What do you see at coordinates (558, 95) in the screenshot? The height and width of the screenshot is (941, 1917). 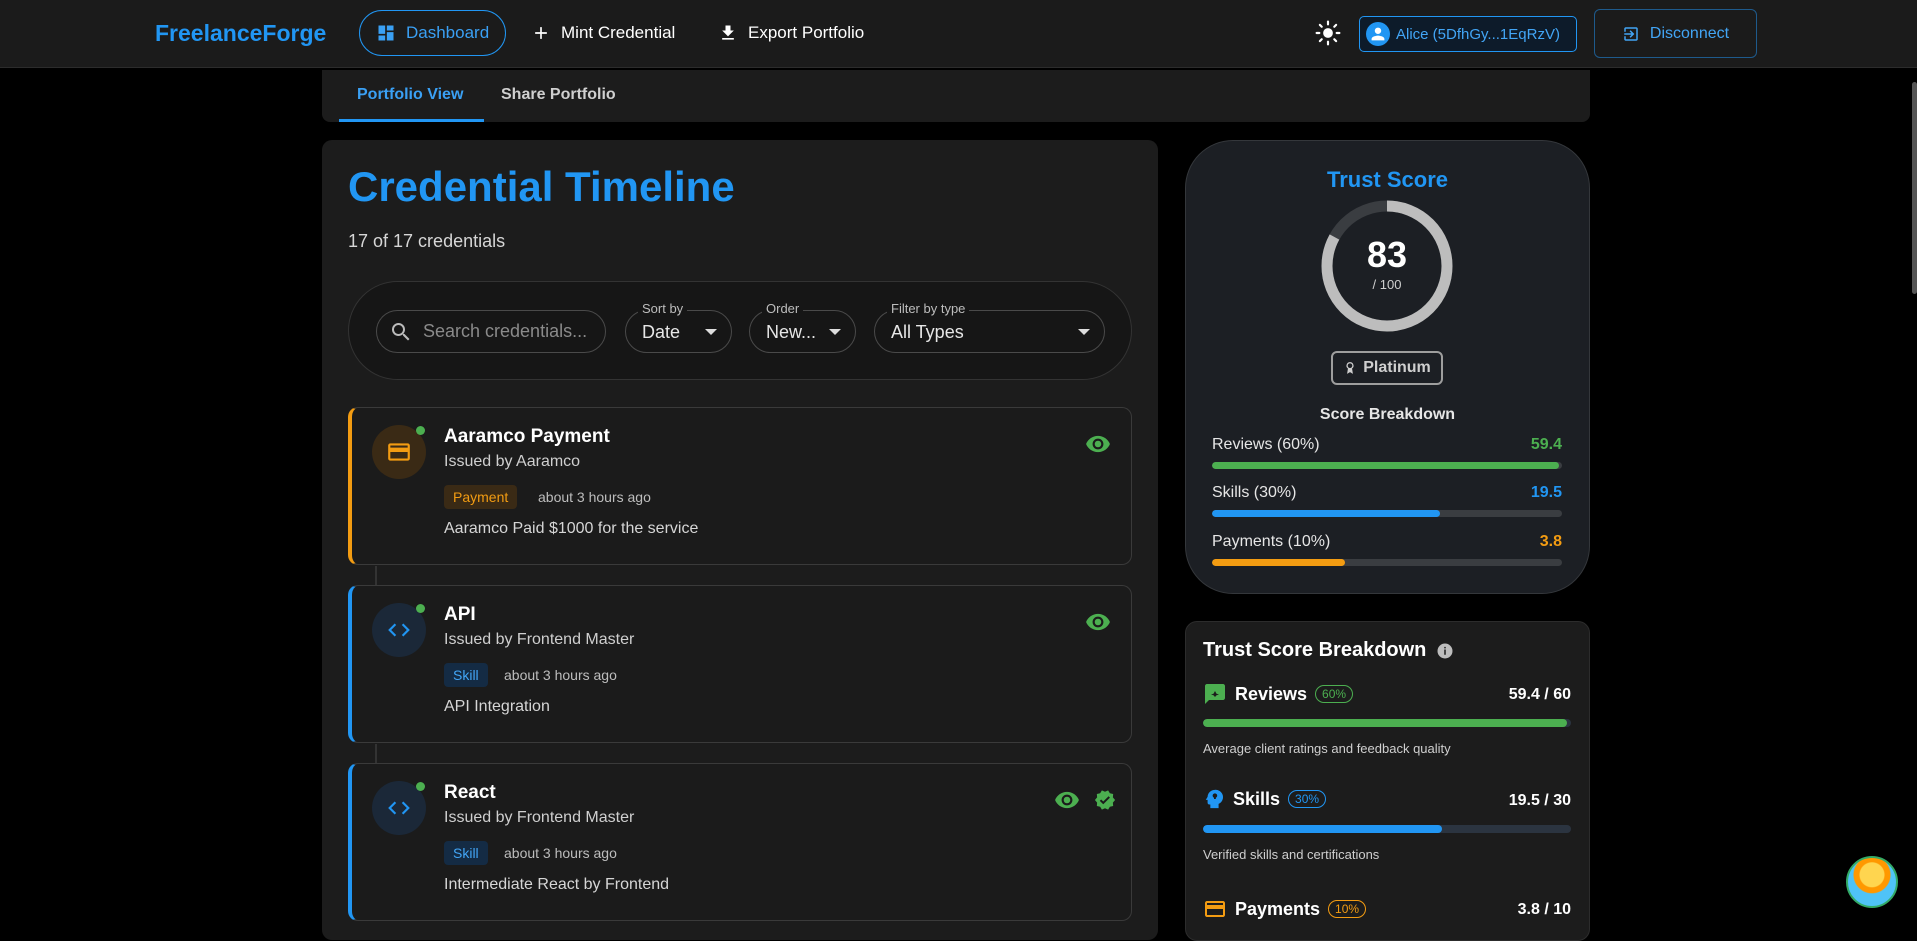 I see `tab-share-portfolio: Share Portfolio` at bounding box center [558, 95].